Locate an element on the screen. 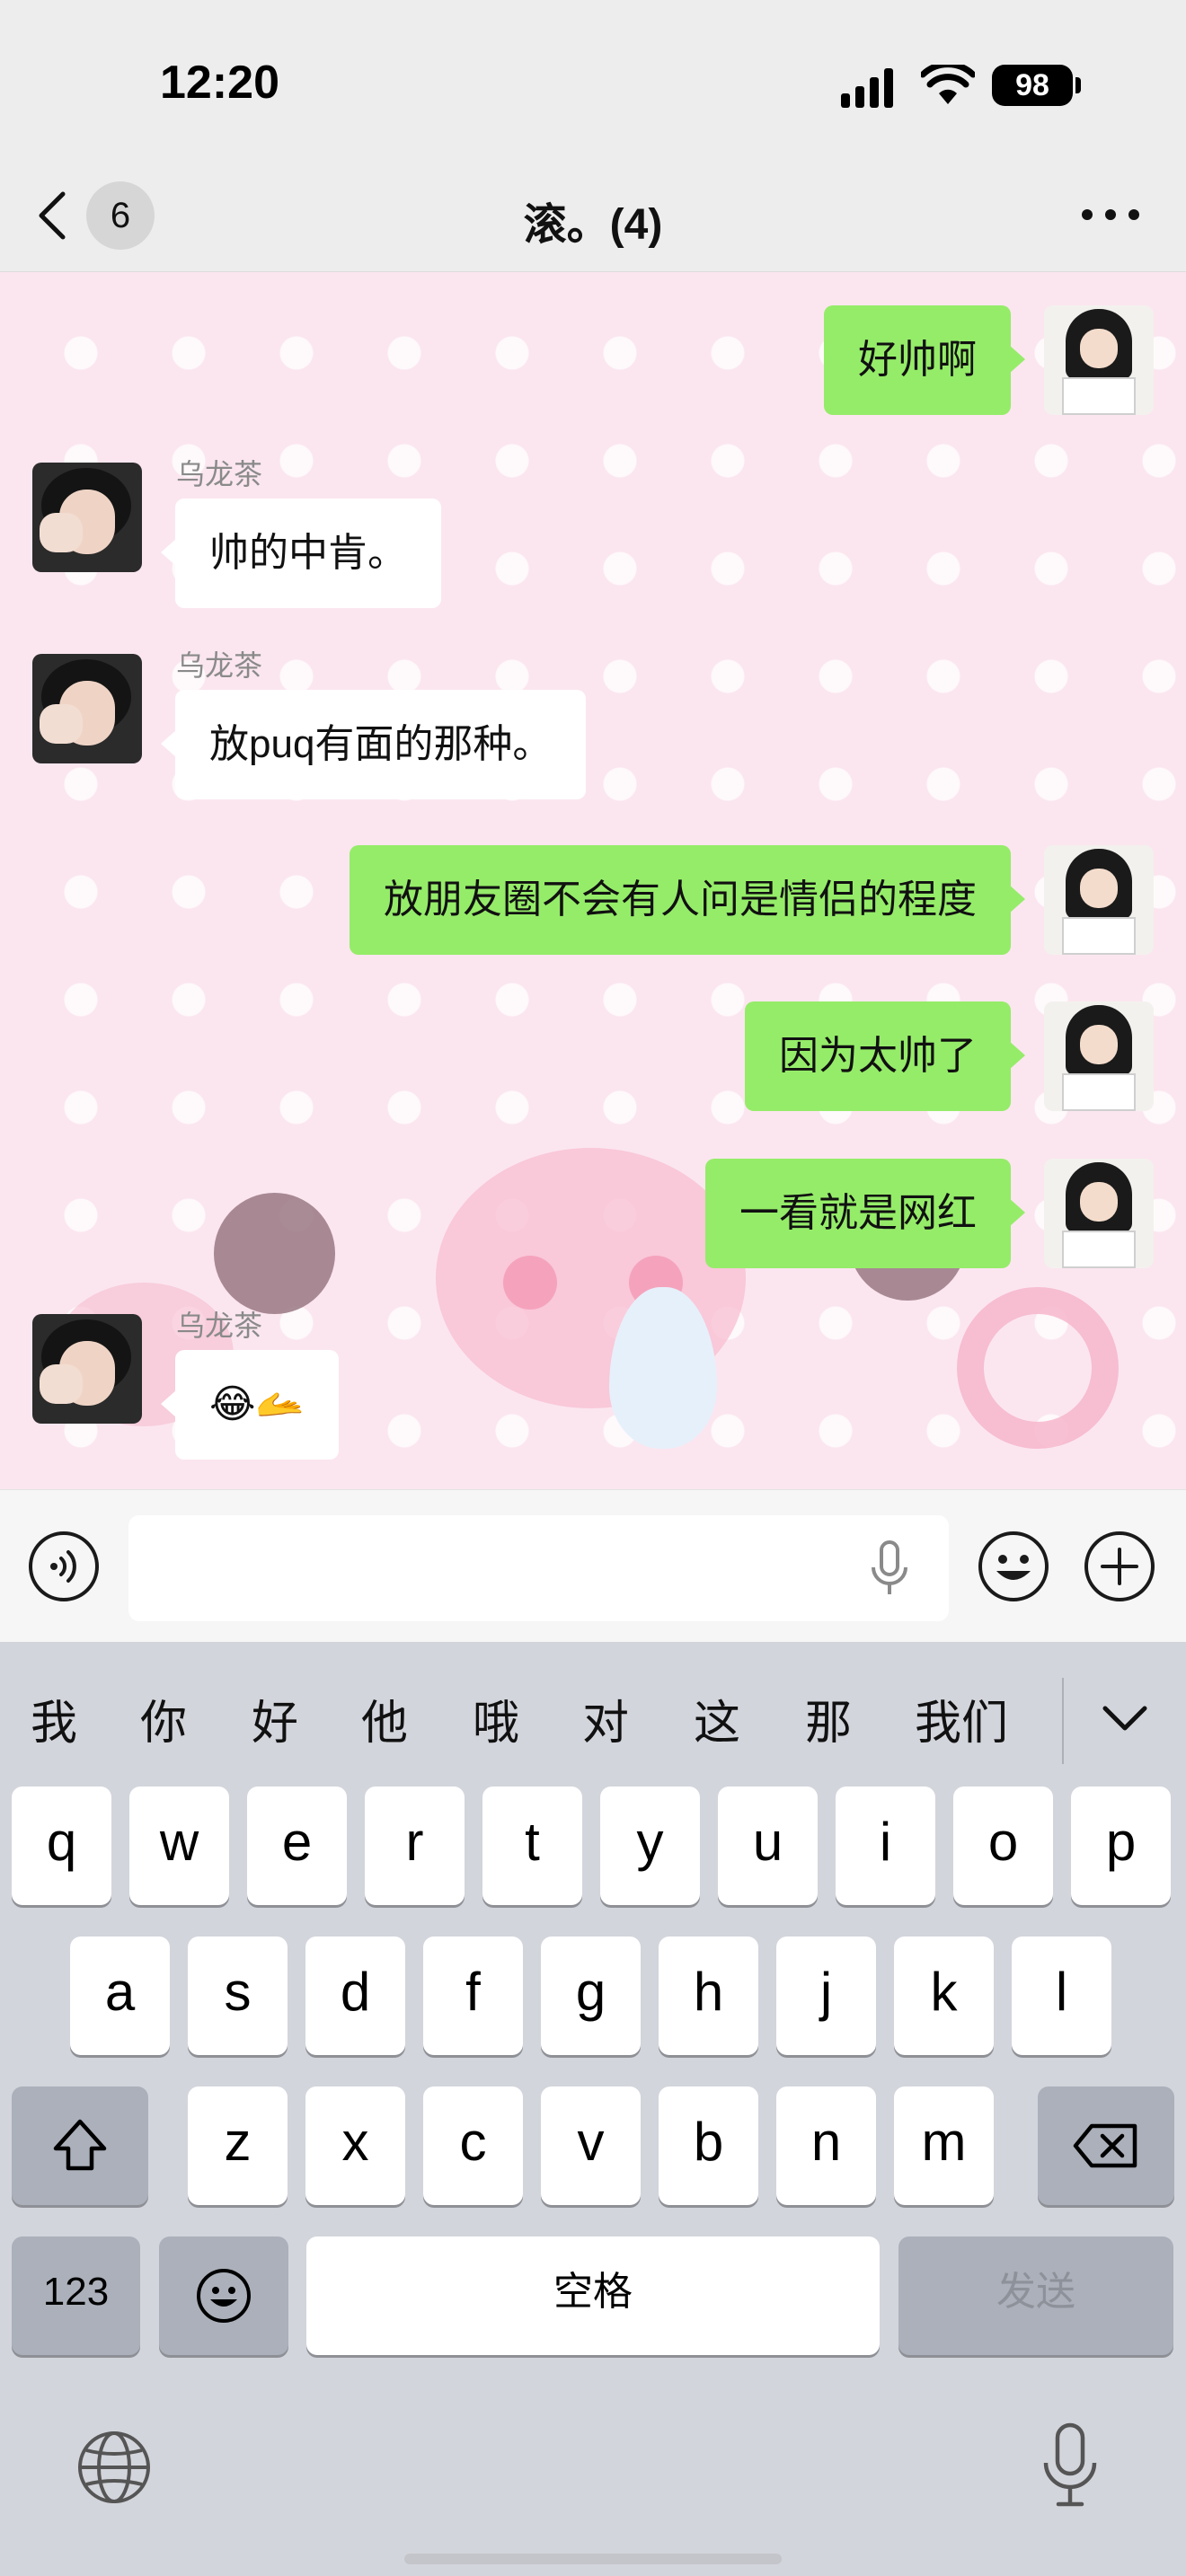  candidate-bar: 我 你 好 他 哦 对 这 那 我们 is located at coordinates (593, 1718).